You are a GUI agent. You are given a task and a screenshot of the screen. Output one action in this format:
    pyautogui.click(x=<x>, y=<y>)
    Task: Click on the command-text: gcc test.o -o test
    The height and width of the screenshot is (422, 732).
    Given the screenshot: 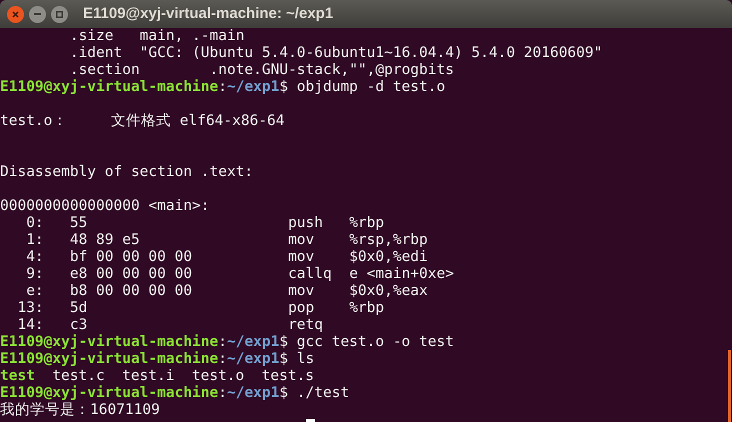 What is the action you would take?
    pyautogui.click(x=375, y=342)
    